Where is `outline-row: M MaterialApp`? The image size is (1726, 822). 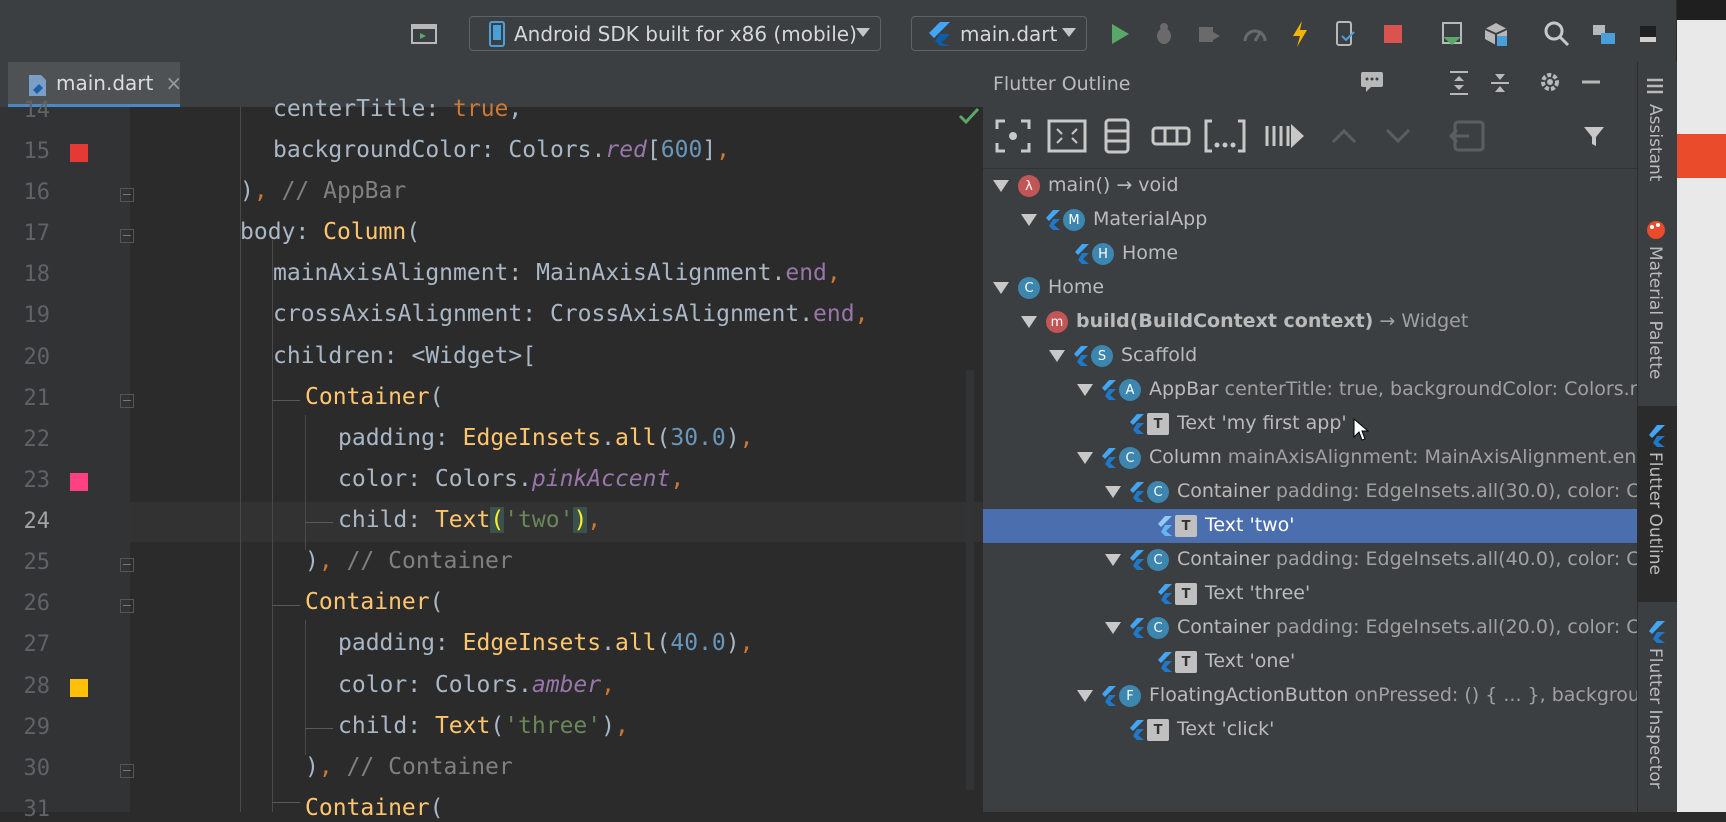 outline-row: M MaterialApp is located at coordinates (1310, 220).